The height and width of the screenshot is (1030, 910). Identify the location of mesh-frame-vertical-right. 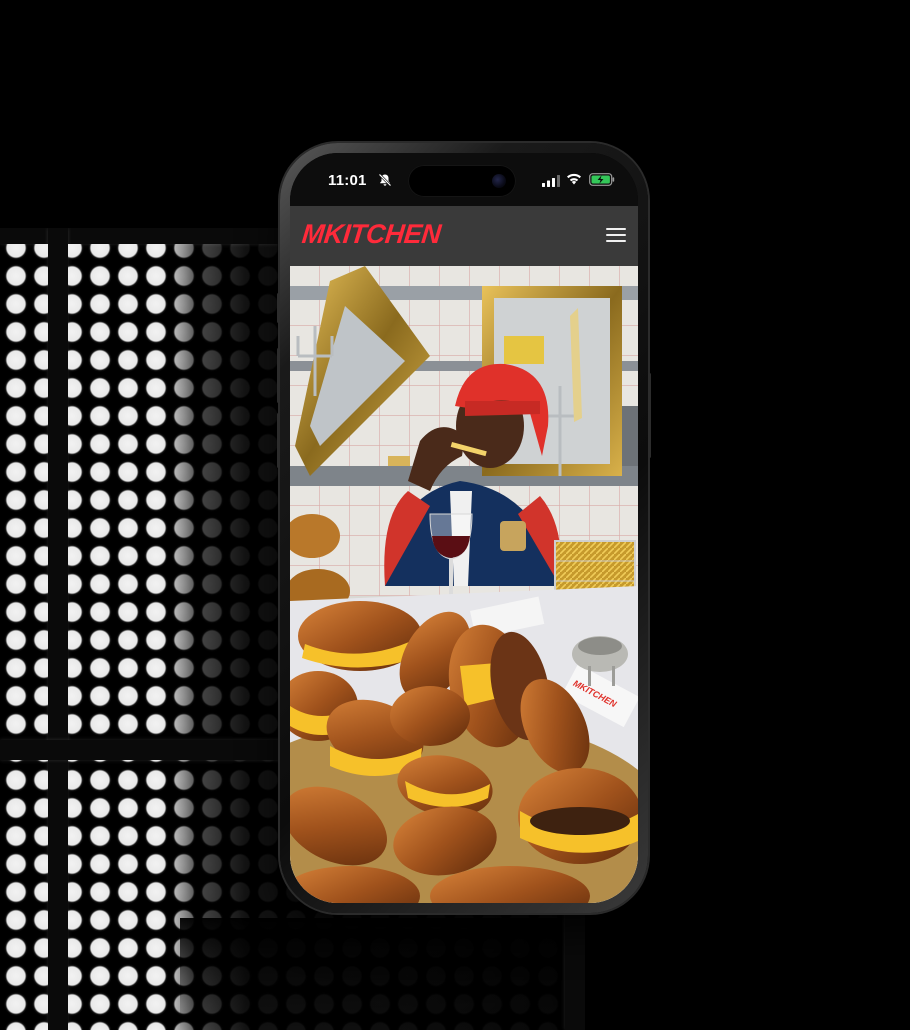
(575, 969).